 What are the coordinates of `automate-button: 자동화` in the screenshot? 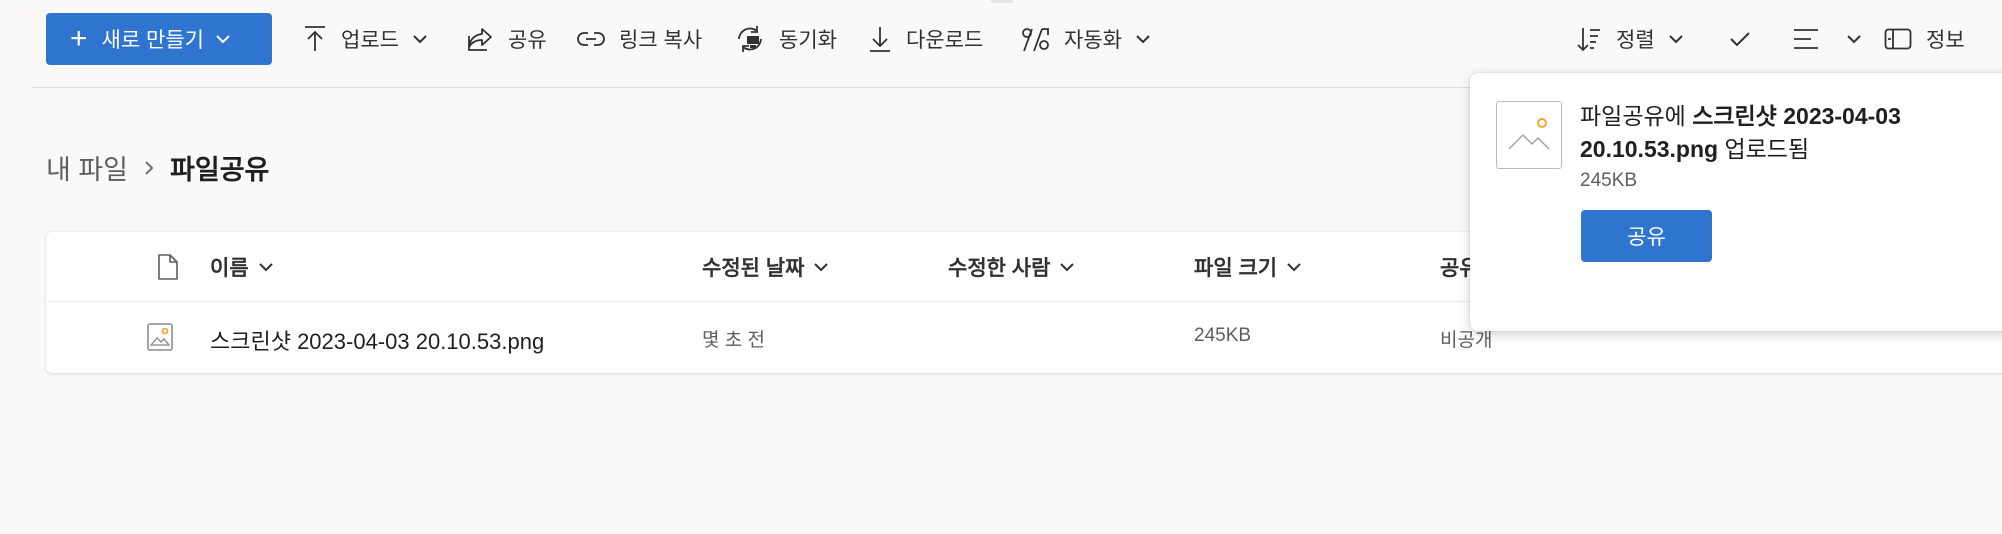 It's located at (1085, 39).